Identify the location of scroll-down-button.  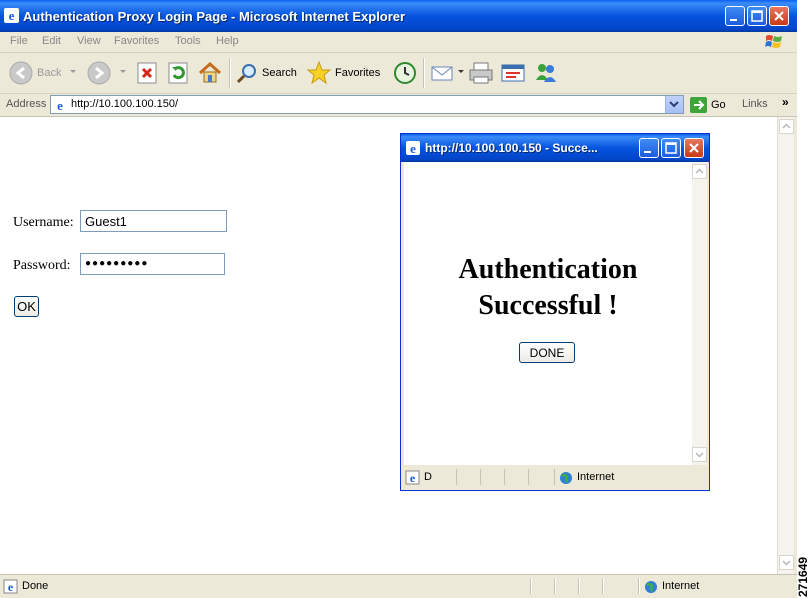
(786, 562).